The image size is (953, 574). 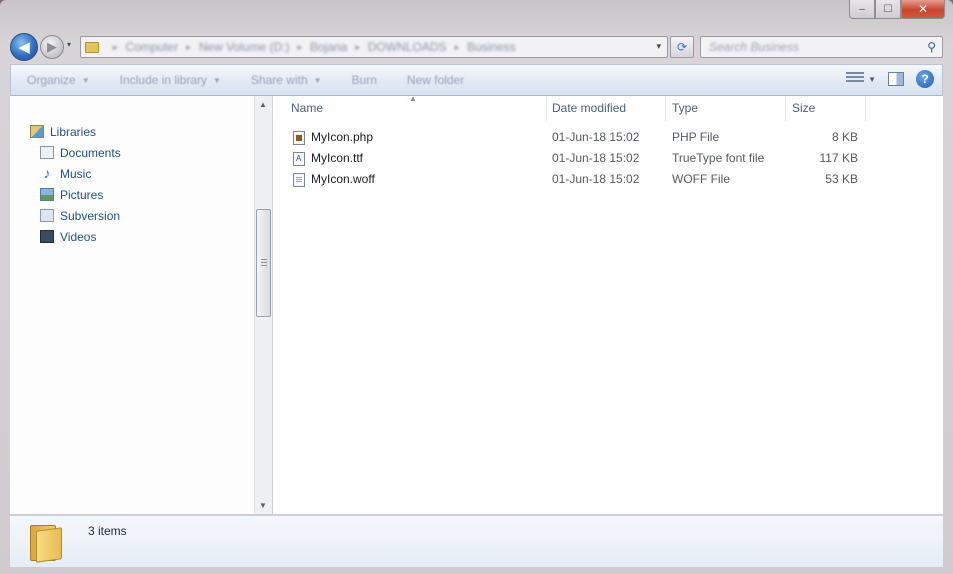 What do you see at coordinates (476, 541) in the screenshot?
I see `details-pane: 3 items` at bounding box center [476, 541].